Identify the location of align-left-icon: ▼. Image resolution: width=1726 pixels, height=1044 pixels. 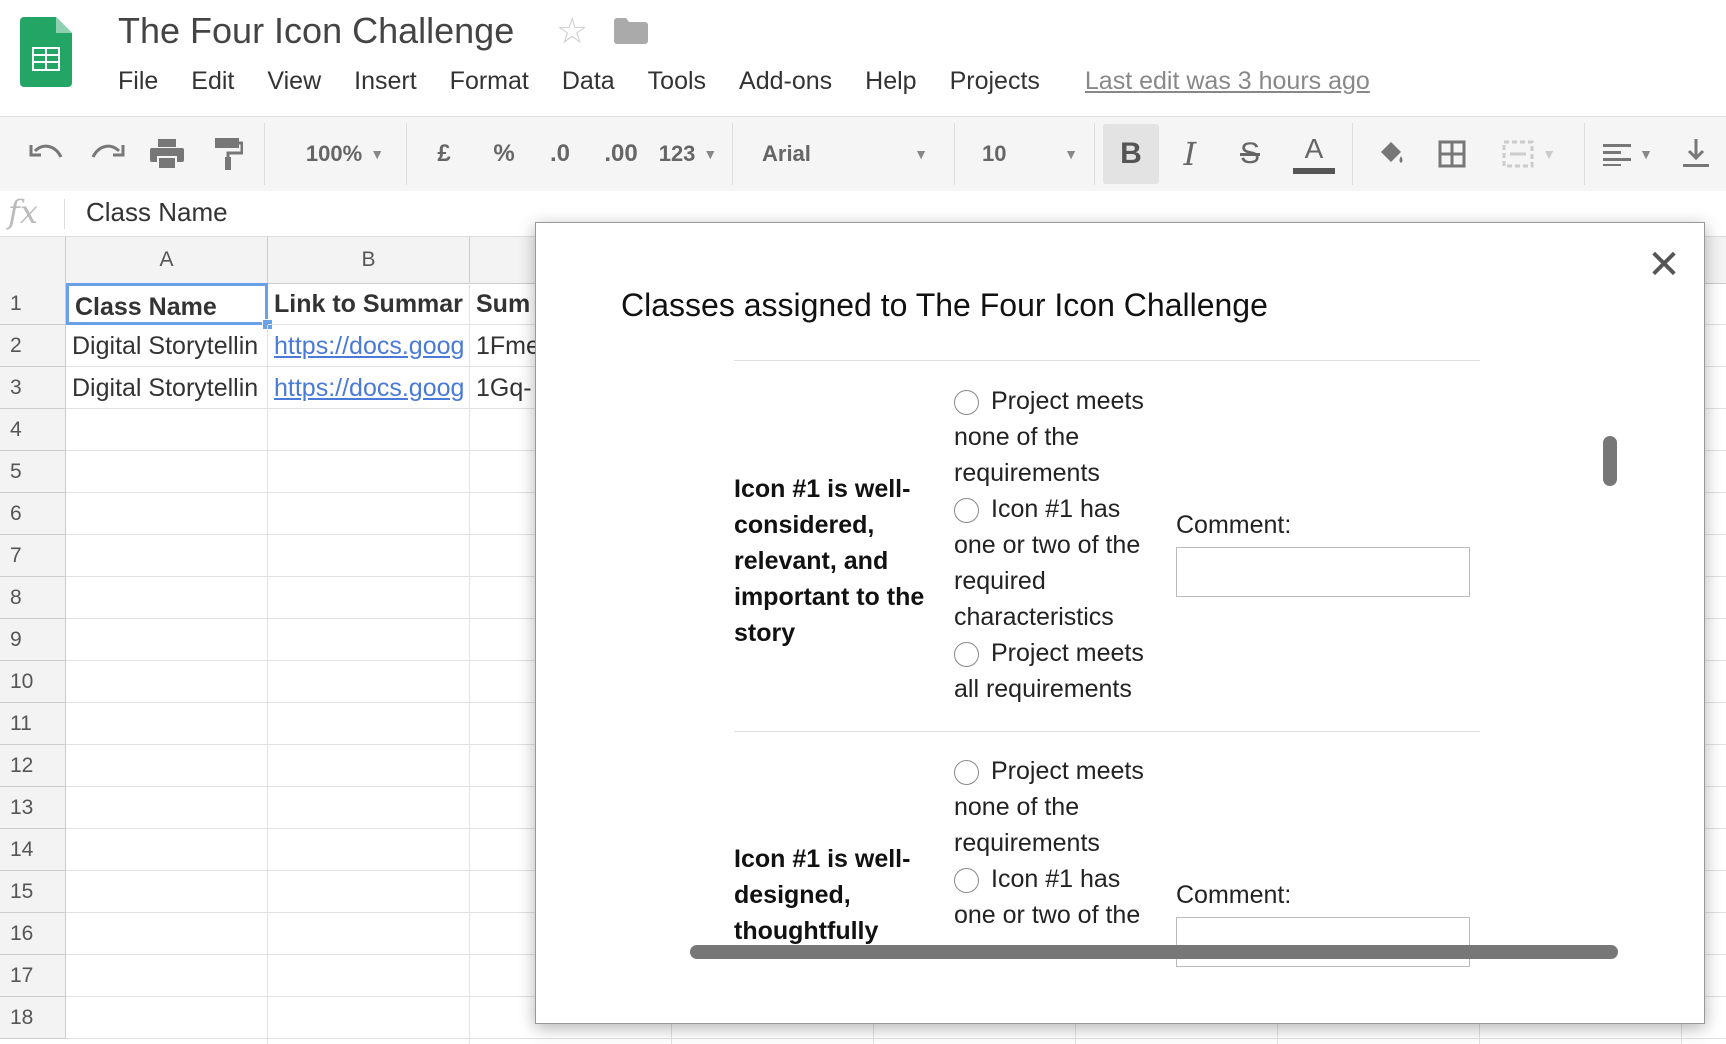
(1628, 154).